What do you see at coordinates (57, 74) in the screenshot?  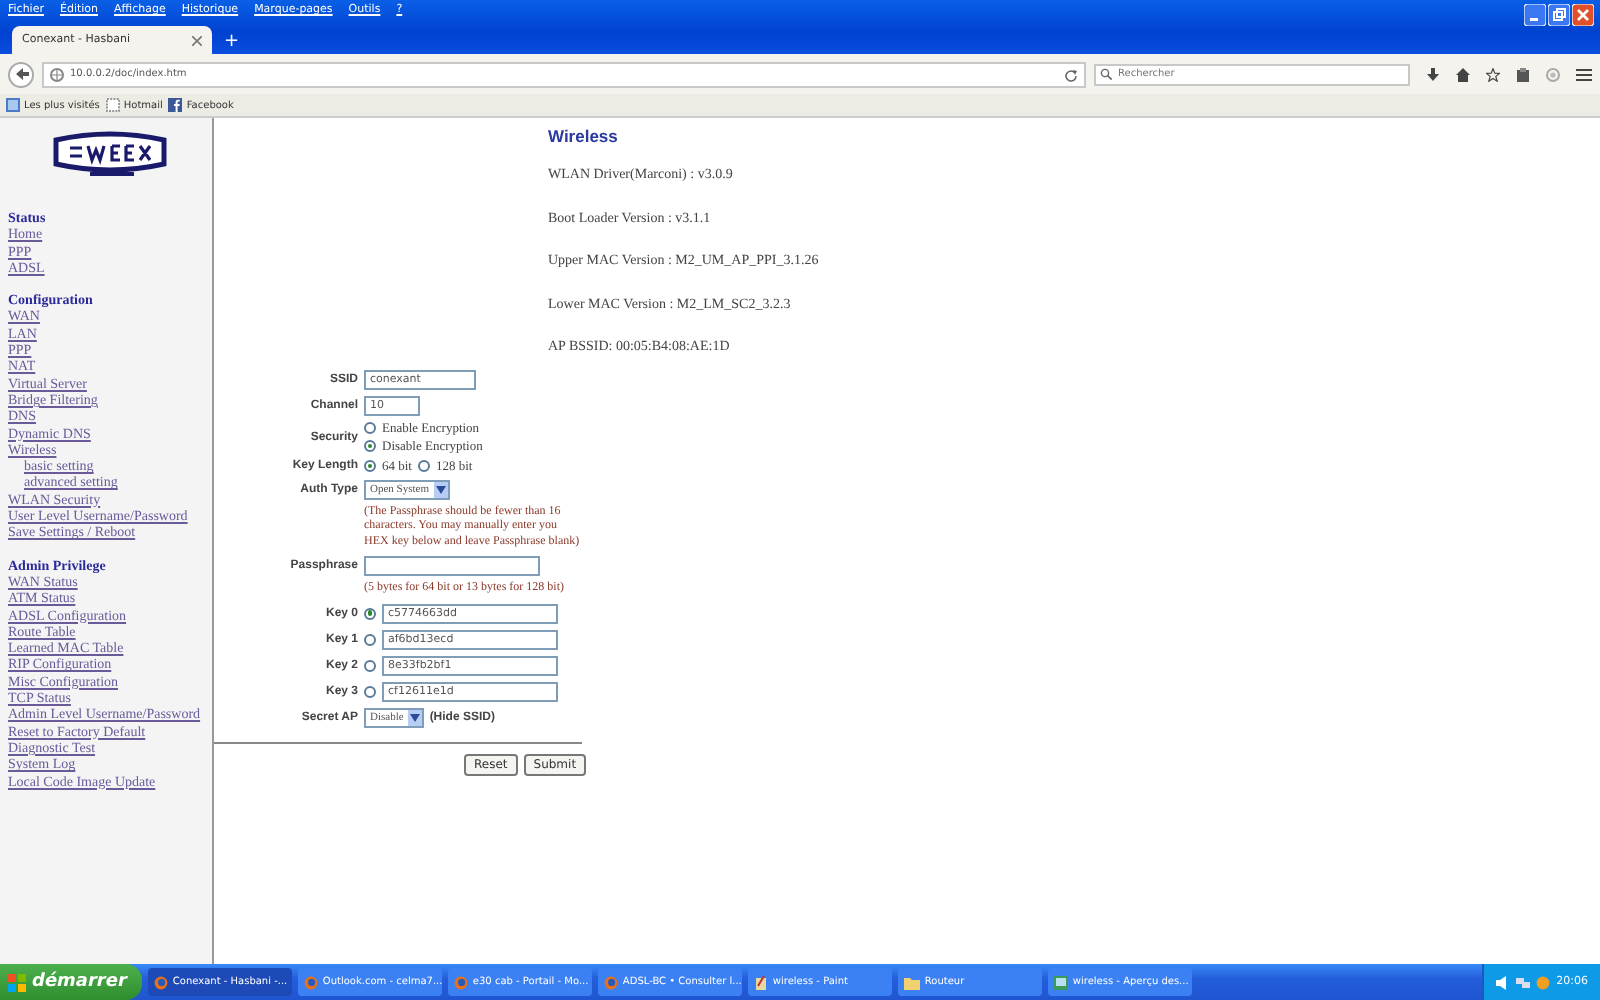 I see `globe-icon` at bounding box center [57, 74].